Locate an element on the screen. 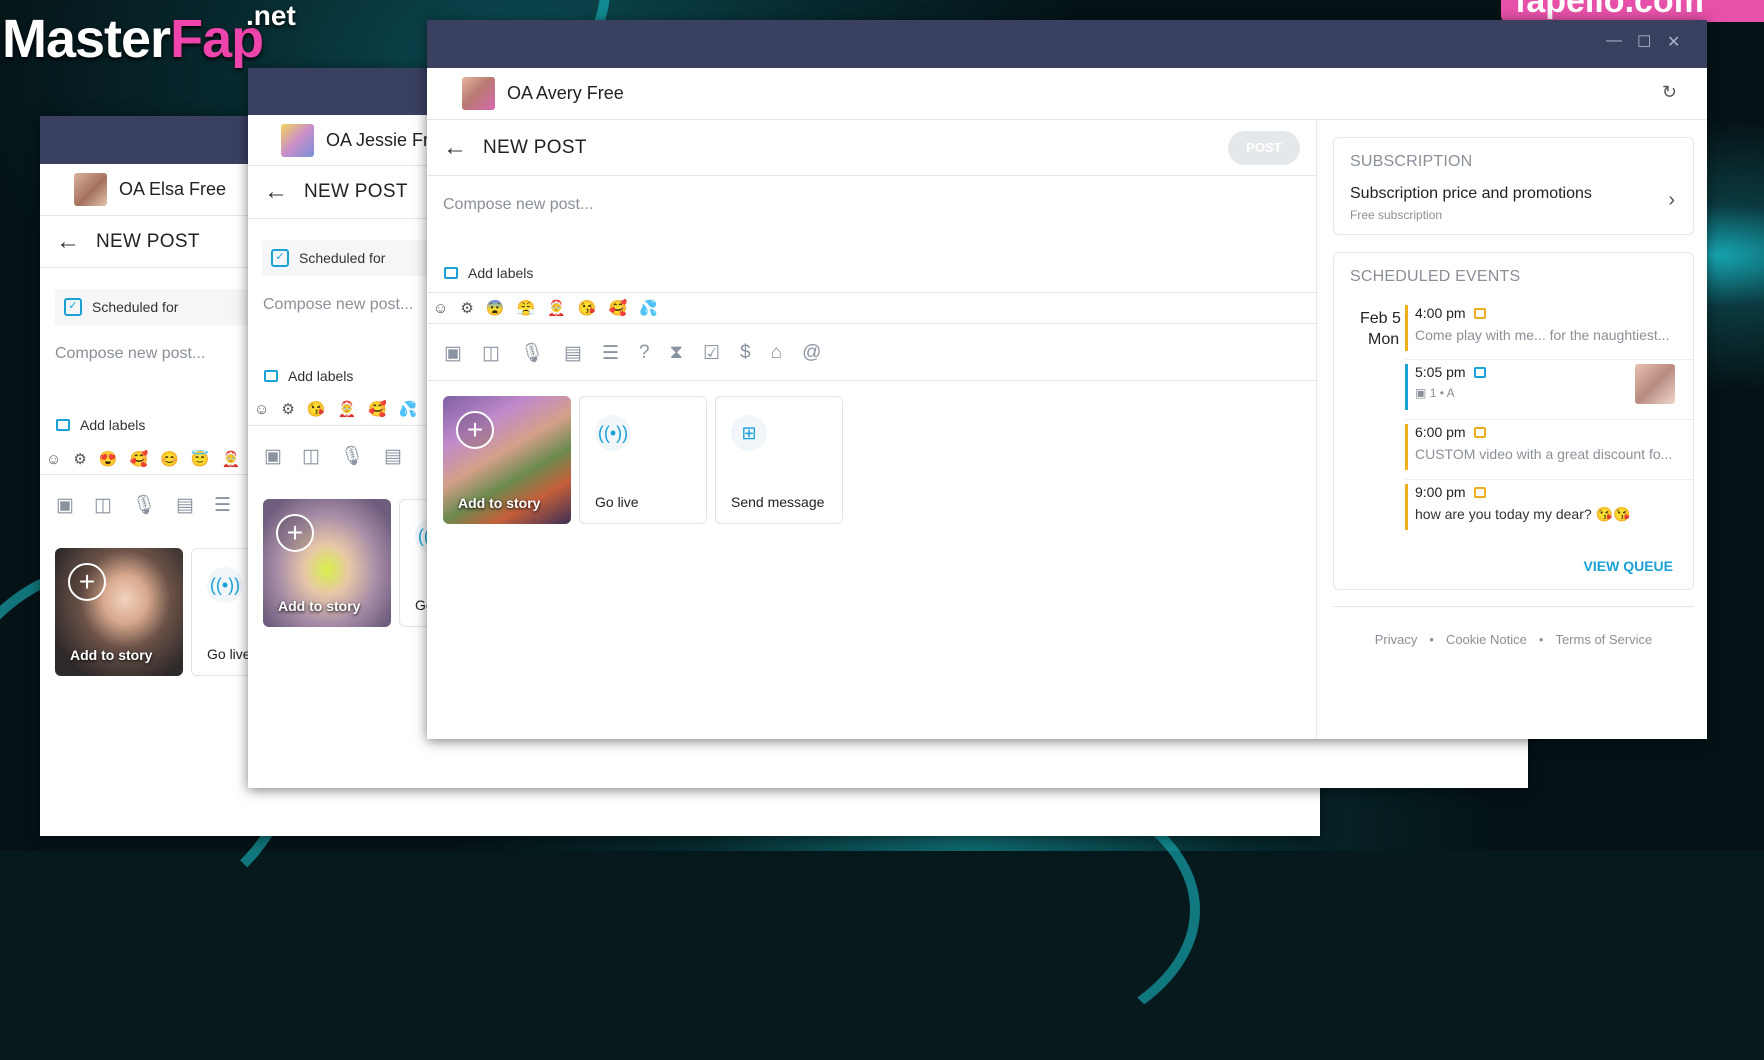 The width and height of the screenshot is (1764, 1060). event-item: 5:05 pm ▣ 1 • A is located at coordinates (1540, 387).